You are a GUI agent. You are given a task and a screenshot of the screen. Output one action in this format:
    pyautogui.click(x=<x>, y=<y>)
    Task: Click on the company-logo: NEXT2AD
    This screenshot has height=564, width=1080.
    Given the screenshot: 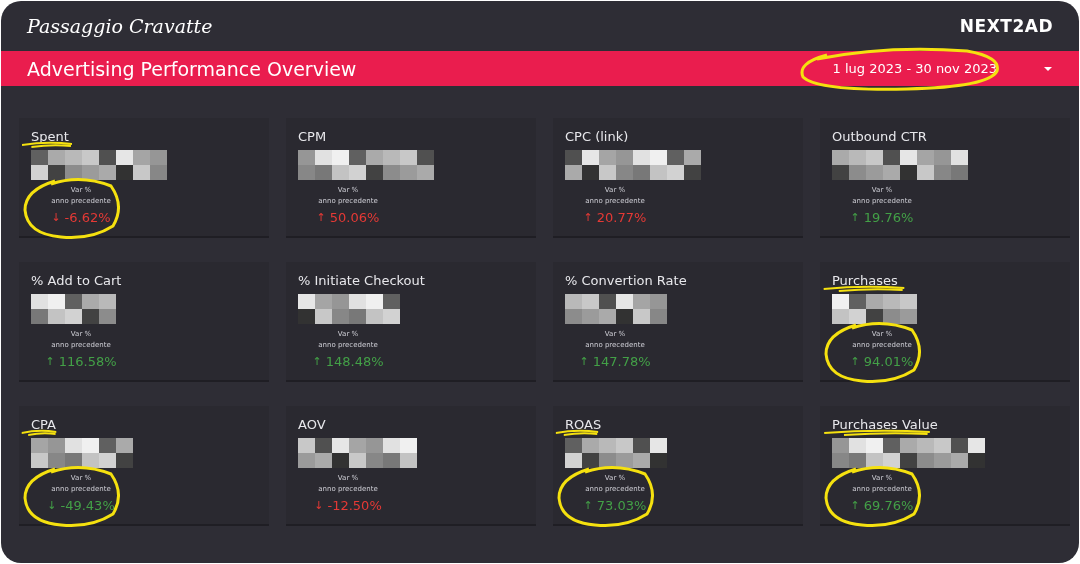 What is the action you would take?
    pyautogui.click(x=1006, y=26)
    